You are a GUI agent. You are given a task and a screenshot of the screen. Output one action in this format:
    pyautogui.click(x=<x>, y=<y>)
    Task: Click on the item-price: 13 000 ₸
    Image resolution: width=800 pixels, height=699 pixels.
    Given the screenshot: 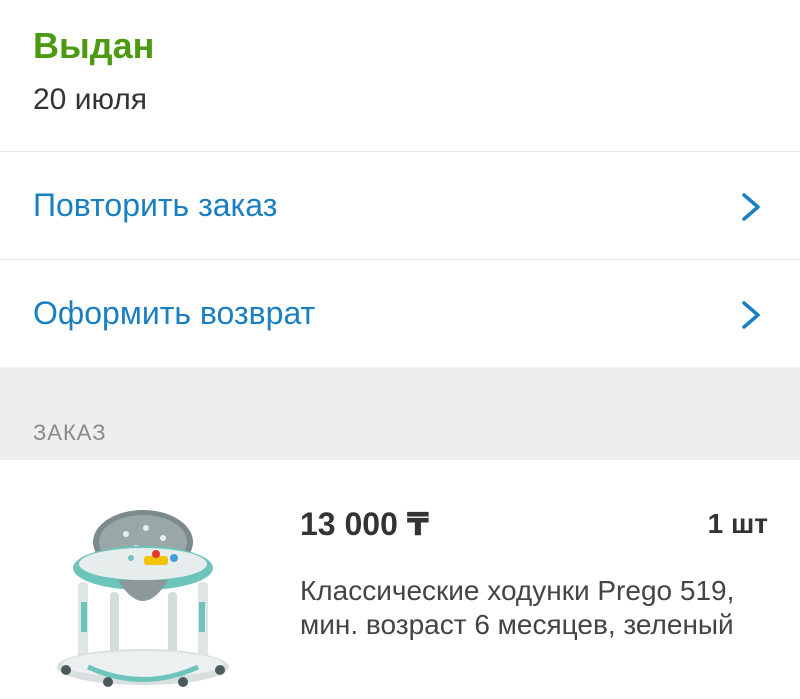 What is the action you would take?
    pyautogui.click(x=365, y=524)
    